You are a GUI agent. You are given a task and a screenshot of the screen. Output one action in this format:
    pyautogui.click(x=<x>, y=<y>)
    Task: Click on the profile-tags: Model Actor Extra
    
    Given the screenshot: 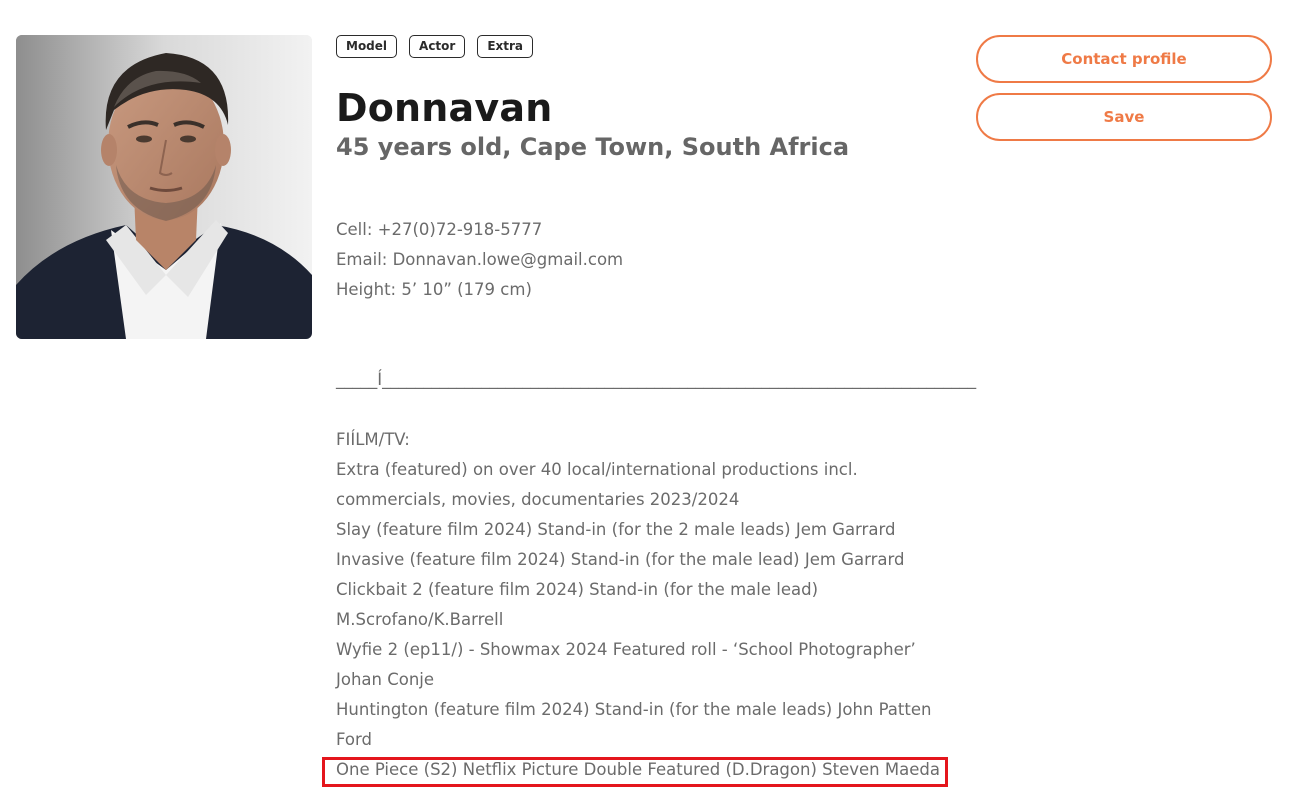 What is the action you would take?
    pyautogui.click(x=435, y=46)
    